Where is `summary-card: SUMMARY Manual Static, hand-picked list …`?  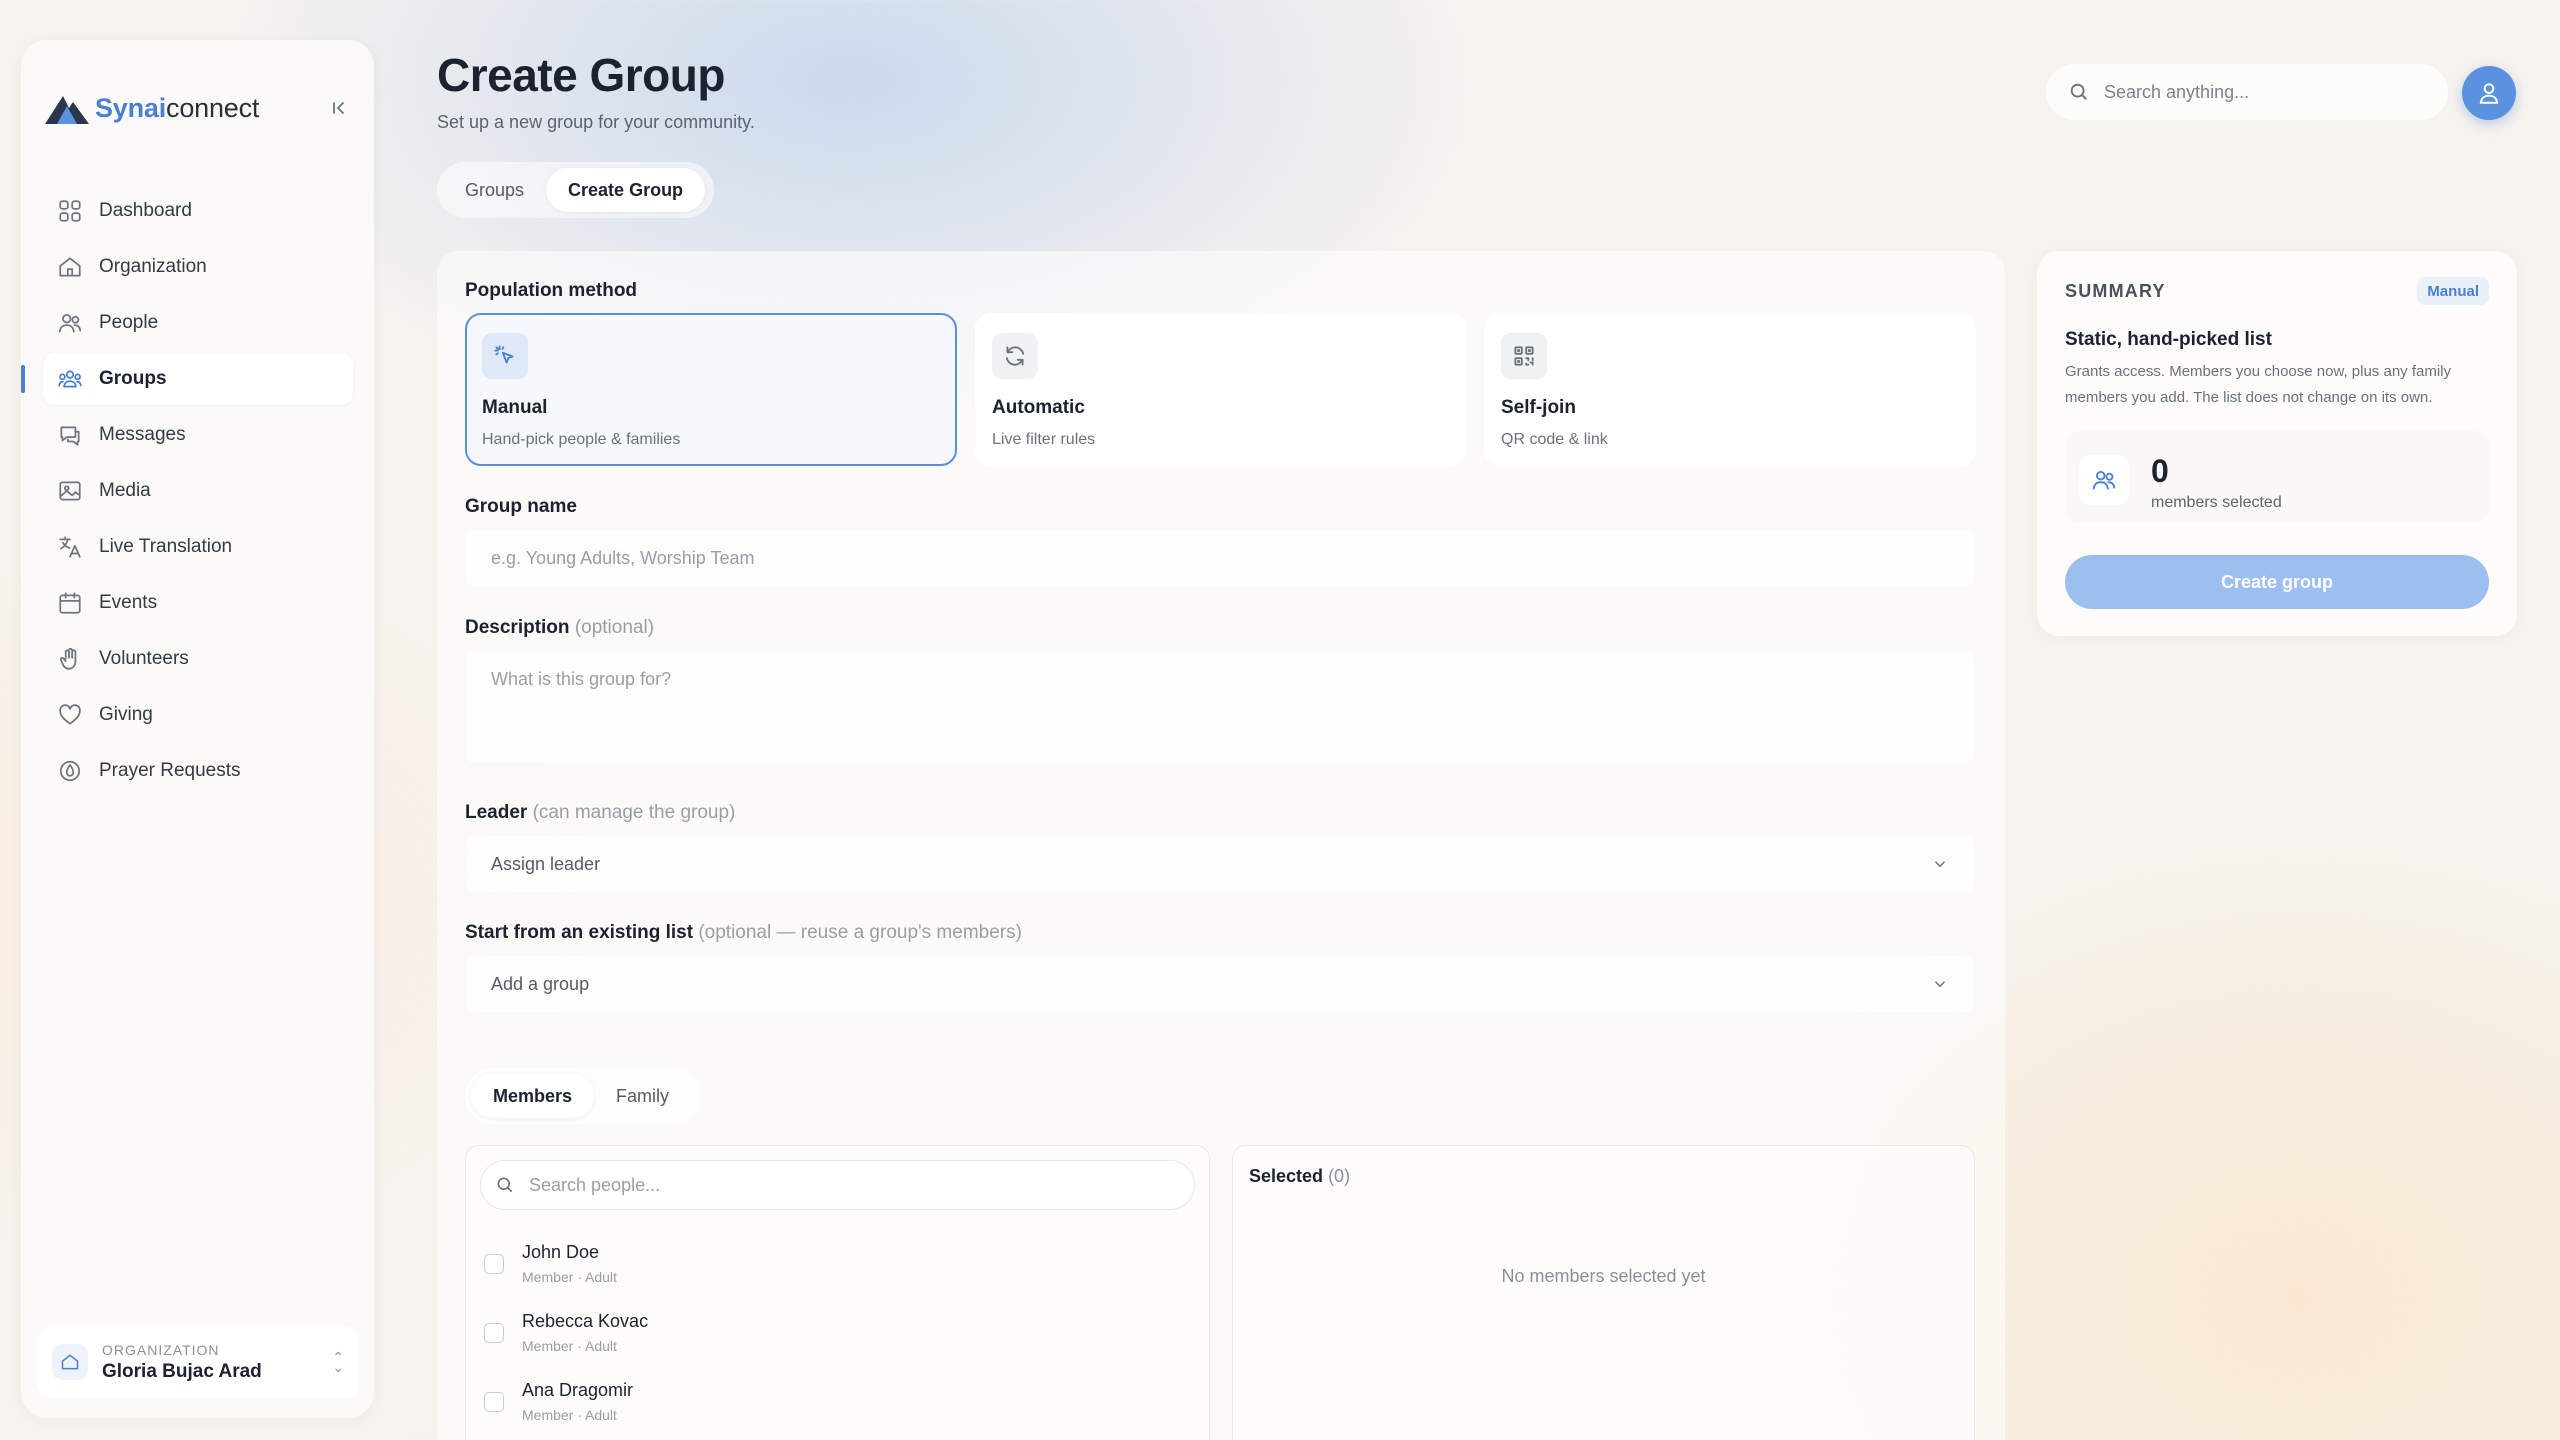
summary-card: SUMMARY Manual Static, hand-picked list … is located at coordinates (2277, 443).